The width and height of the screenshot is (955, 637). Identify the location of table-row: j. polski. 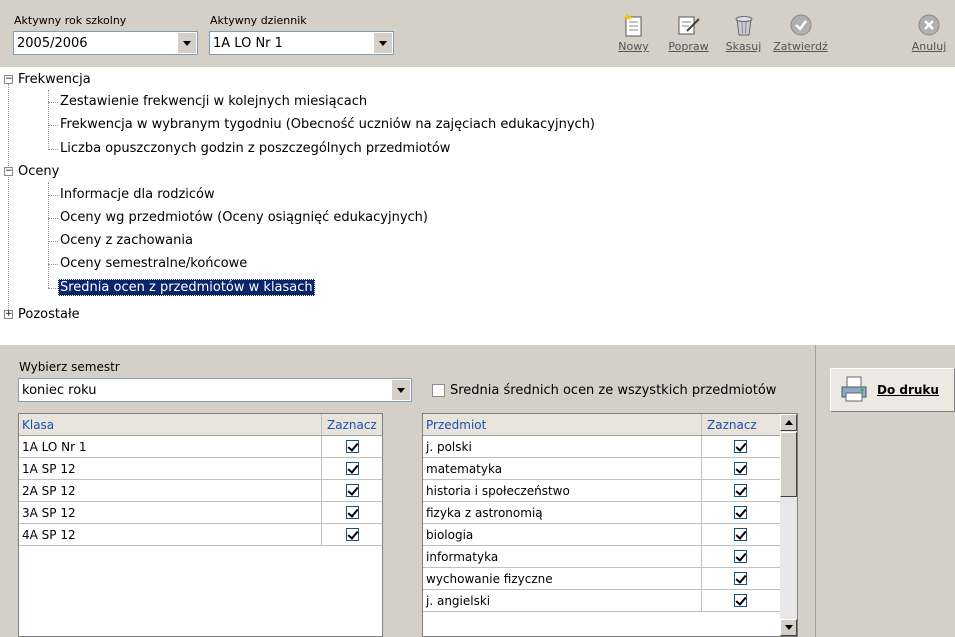
(601, 447).